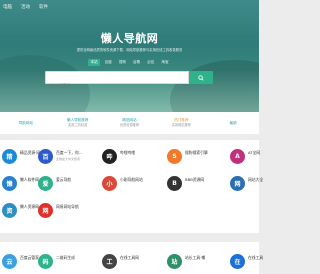 The height and width of the screenshot is (274, 320). I want to click on tab-taobao: 淘宝, so click(164, 62).